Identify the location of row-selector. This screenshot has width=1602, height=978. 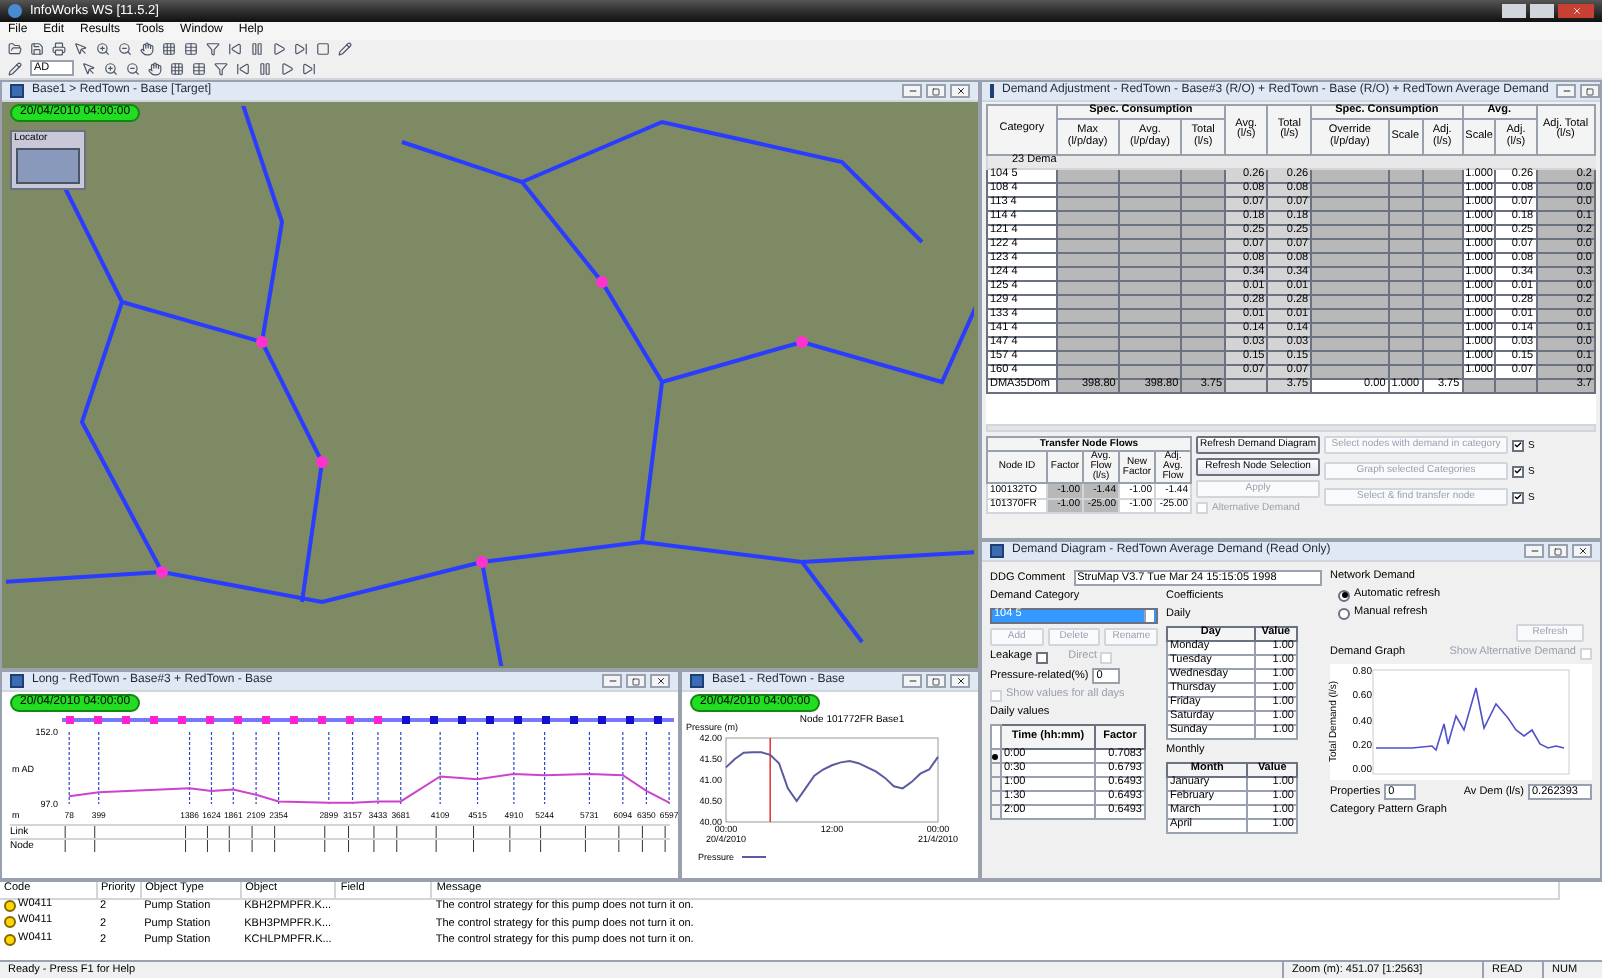
(996, 756).